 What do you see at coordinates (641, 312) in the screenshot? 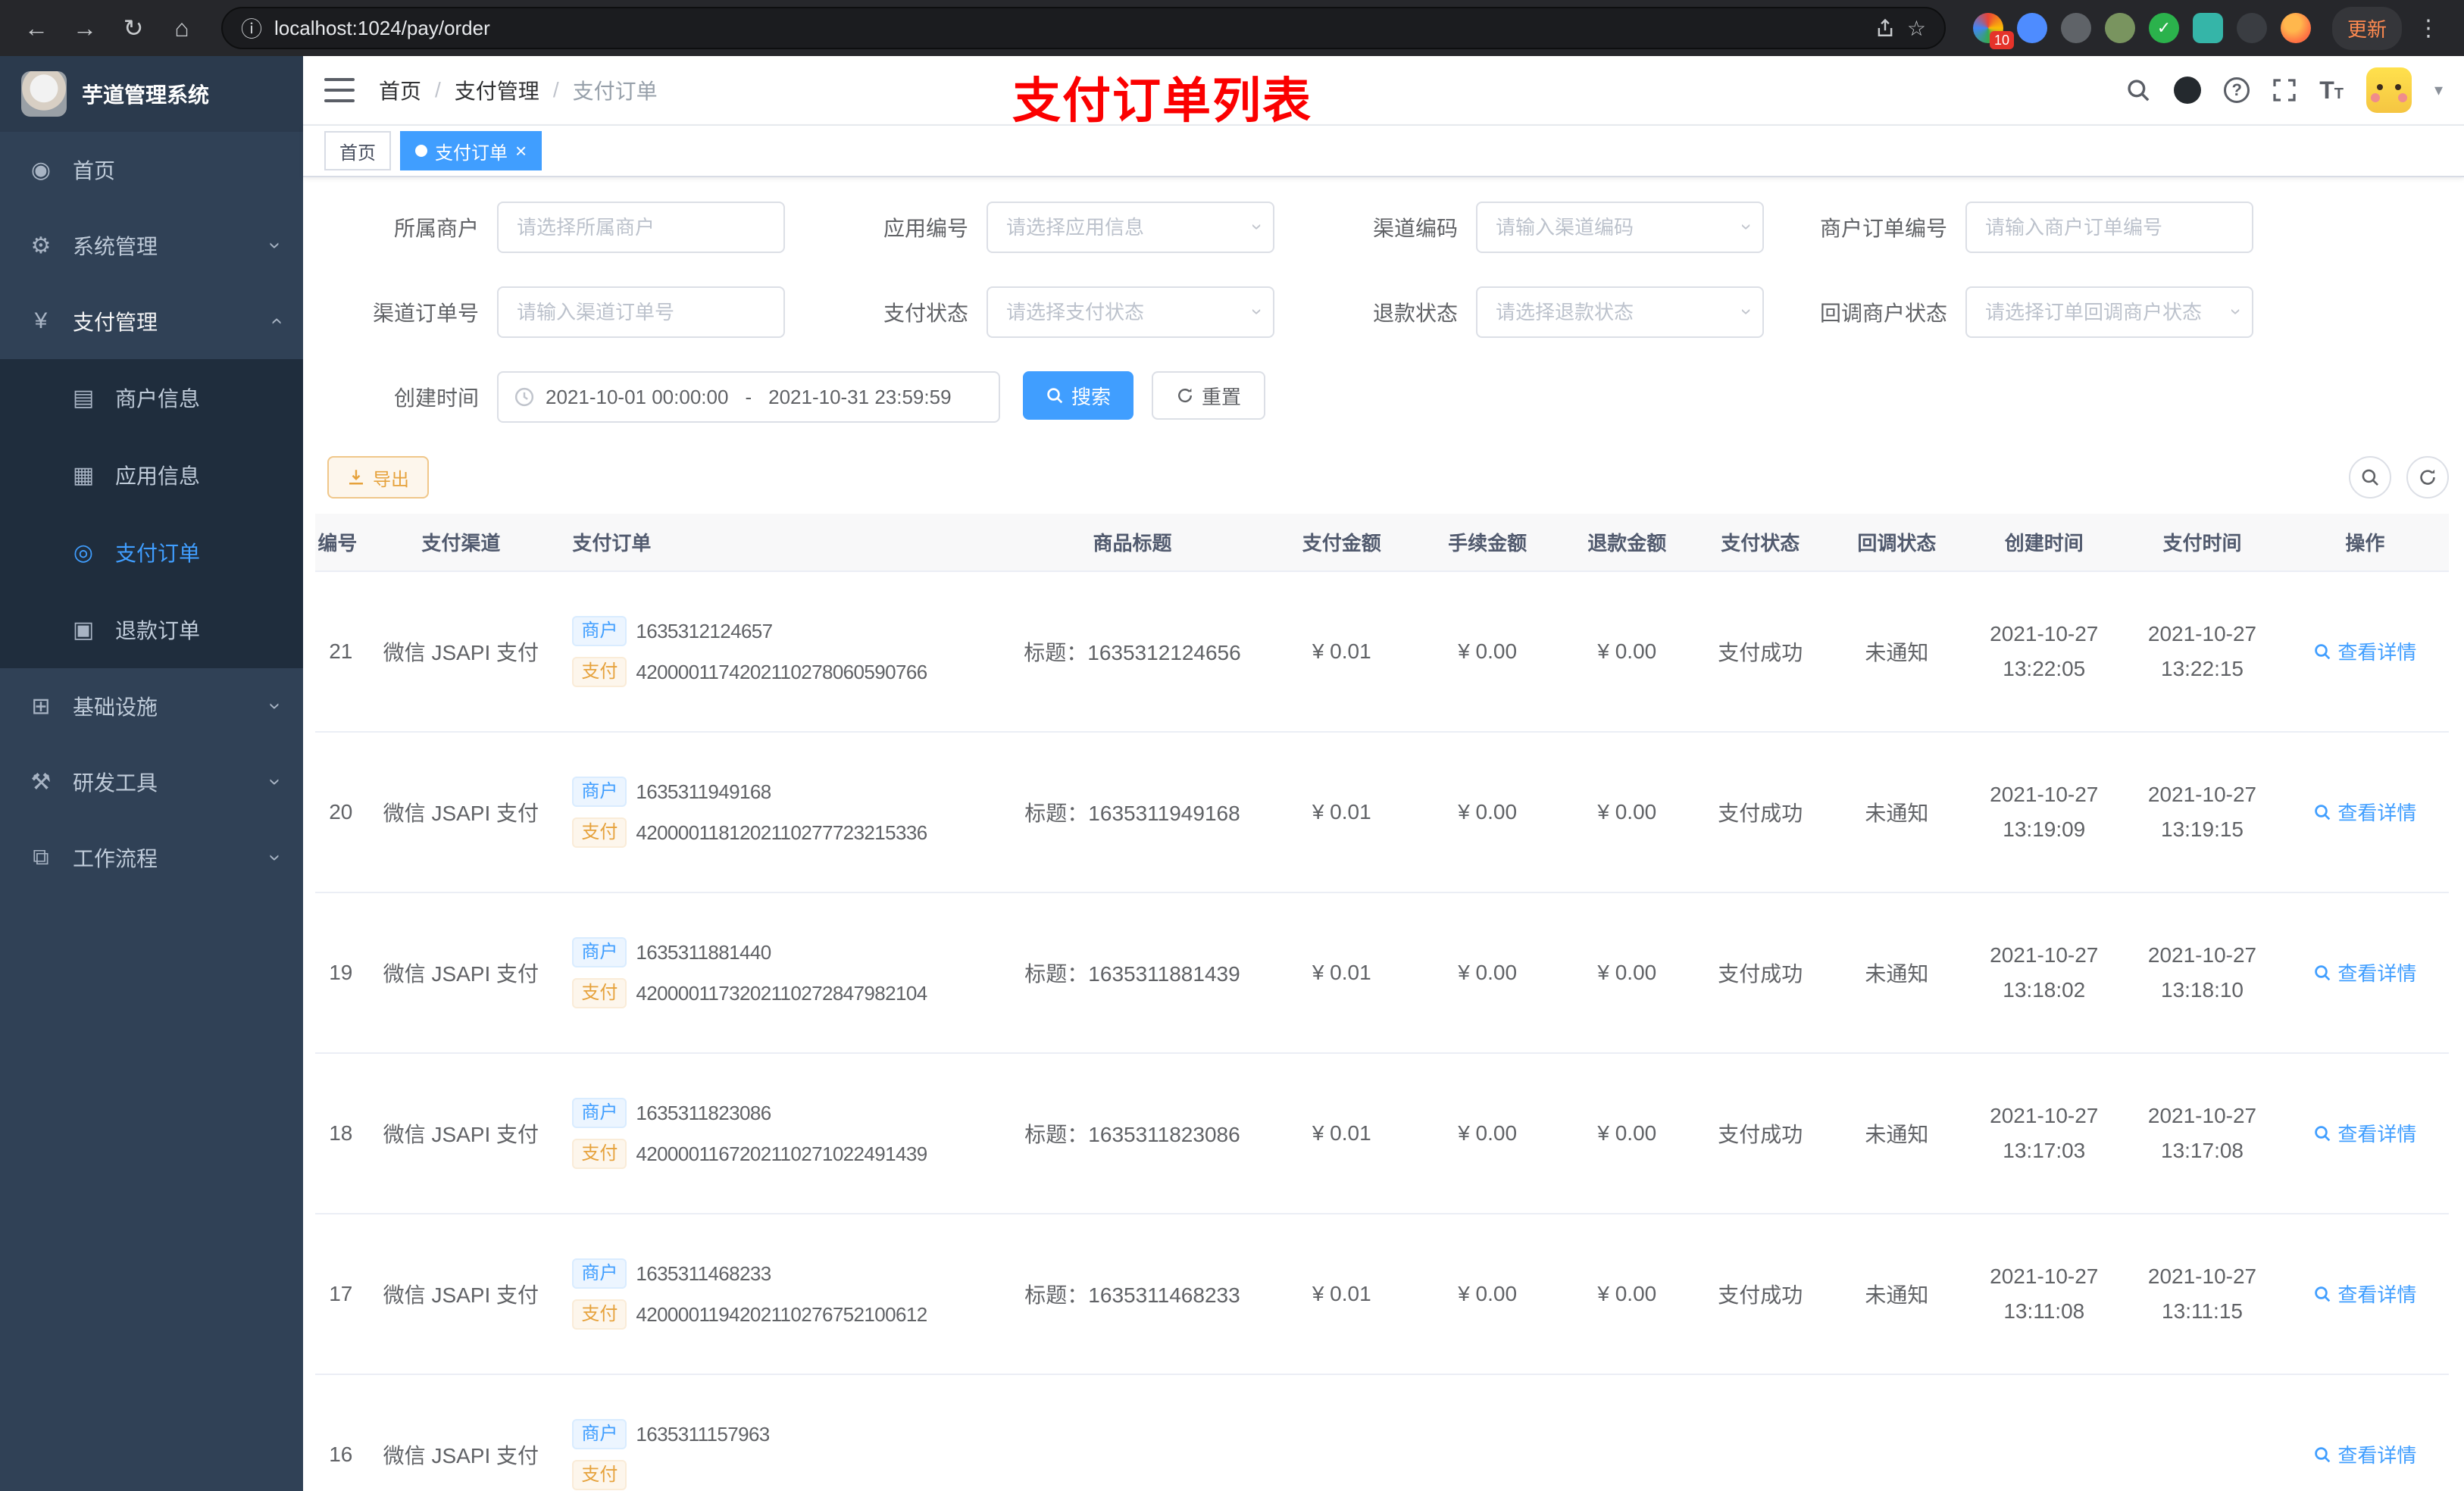
I see `channel-order-no-input` at bounding box center [641, 312].